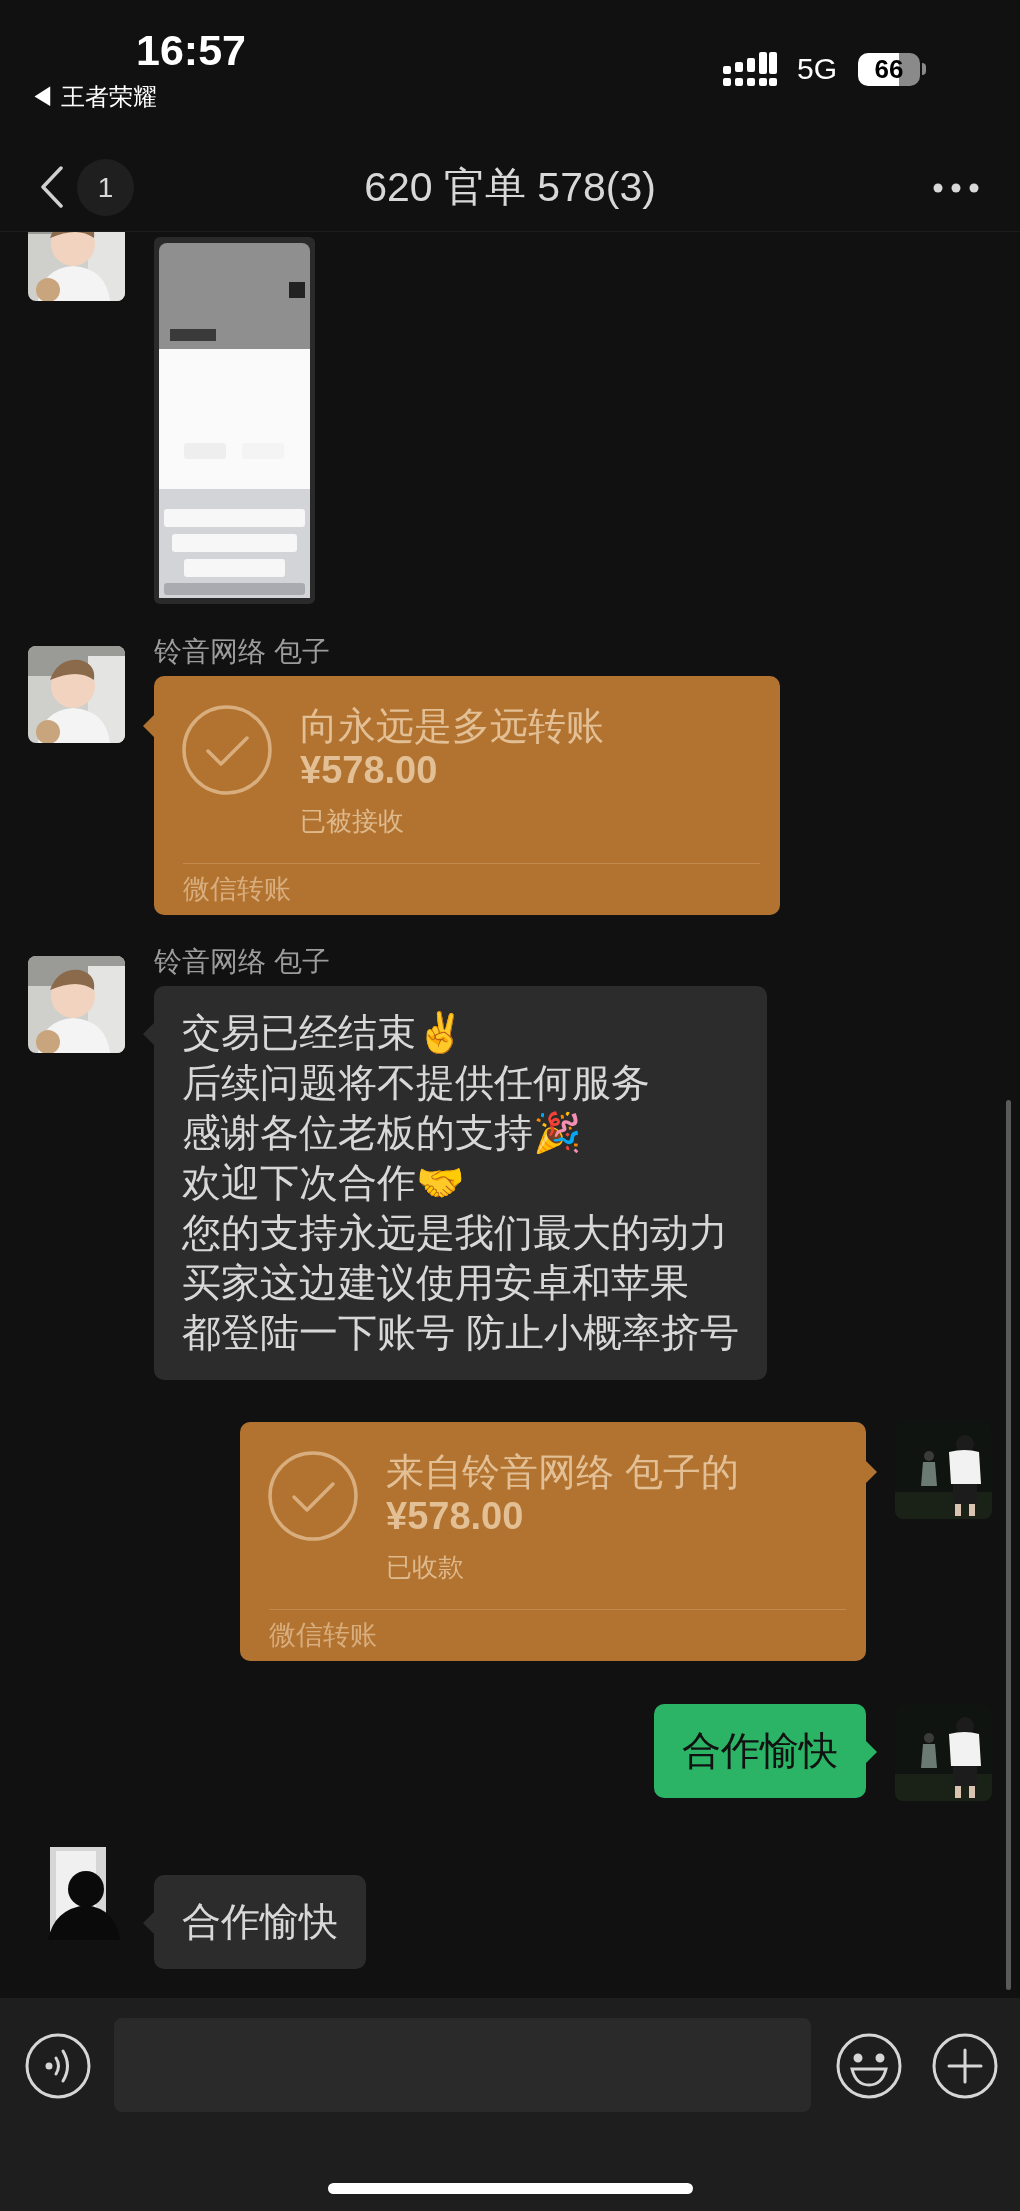 The width and height of the screenshot is (1020, 2211). What do you see at coordinates (93, 97) in the screenshot?
I see `back-to-app-link: ◀ 王者荣耀` at bounding box center [93, 97].